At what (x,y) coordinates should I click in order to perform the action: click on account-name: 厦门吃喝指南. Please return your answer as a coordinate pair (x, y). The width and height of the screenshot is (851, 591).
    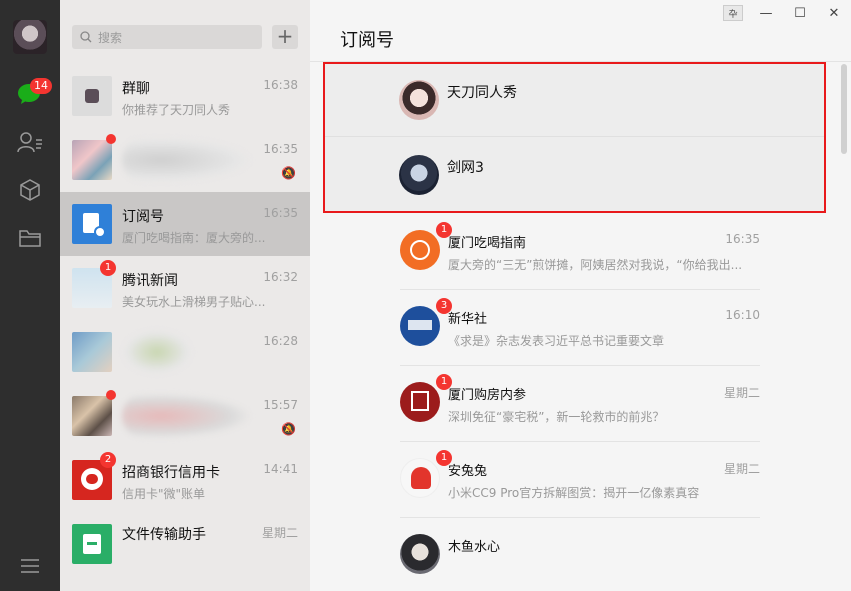
    Looking at the image, I should click on (487, 243).